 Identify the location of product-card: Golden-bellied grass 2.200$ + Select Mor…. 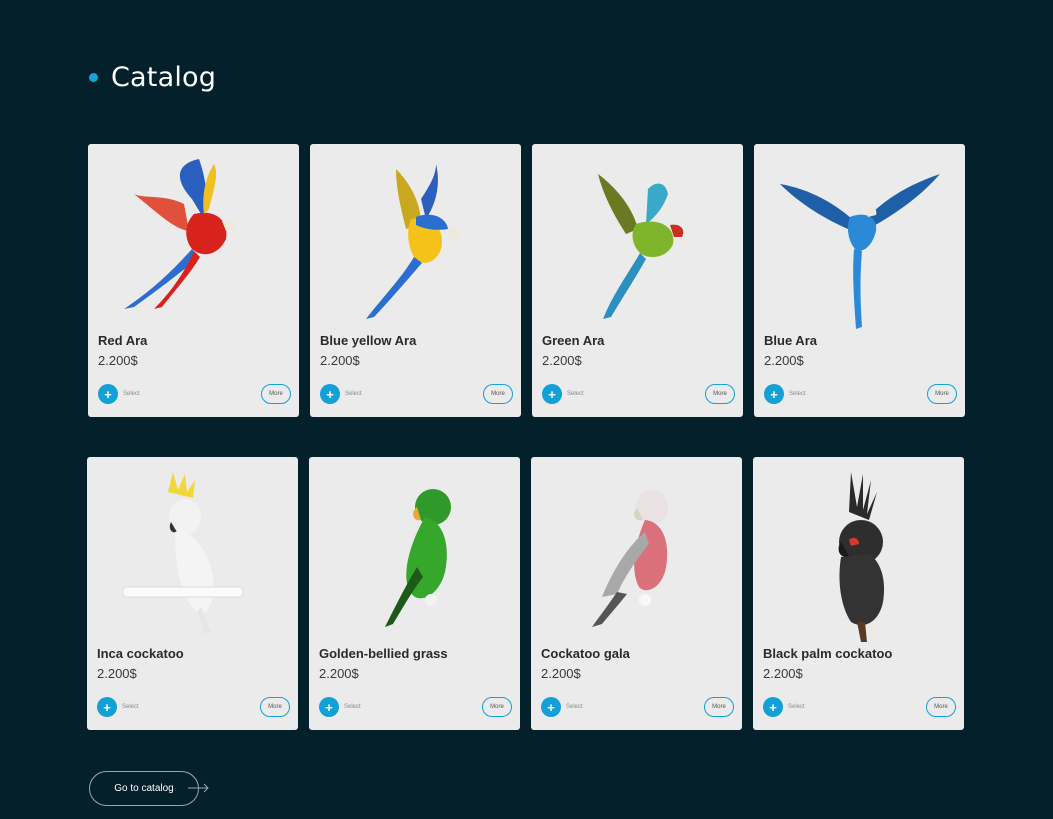
(414, 593).